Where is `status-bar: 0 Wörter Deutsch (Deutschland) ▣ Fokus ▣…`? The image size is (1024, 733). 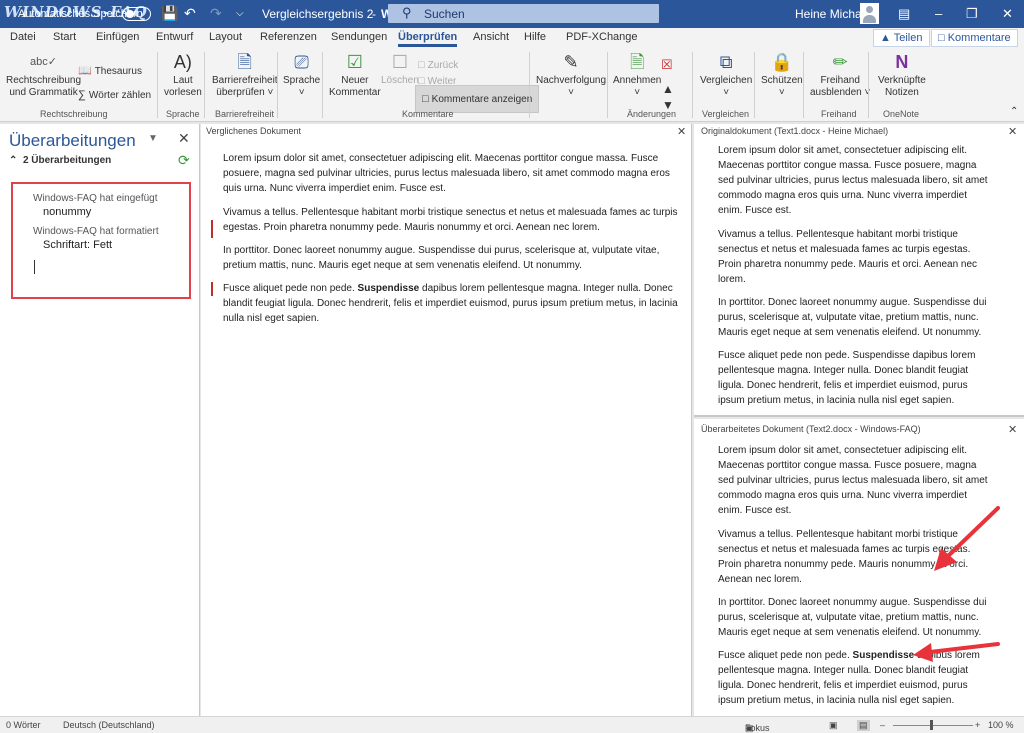
status-bar: 0 Wörter Deutsch (Deutschland) ▣ Fokus ▣… is located at coordinates (512, 724).